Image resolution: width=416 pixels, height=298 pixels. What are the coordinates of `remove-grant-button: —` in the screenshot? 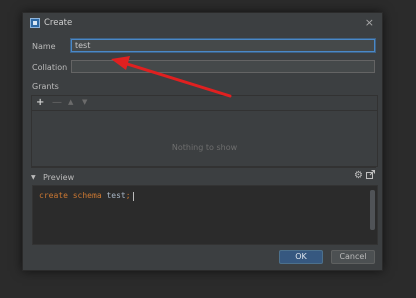 It's located at (57, 102).